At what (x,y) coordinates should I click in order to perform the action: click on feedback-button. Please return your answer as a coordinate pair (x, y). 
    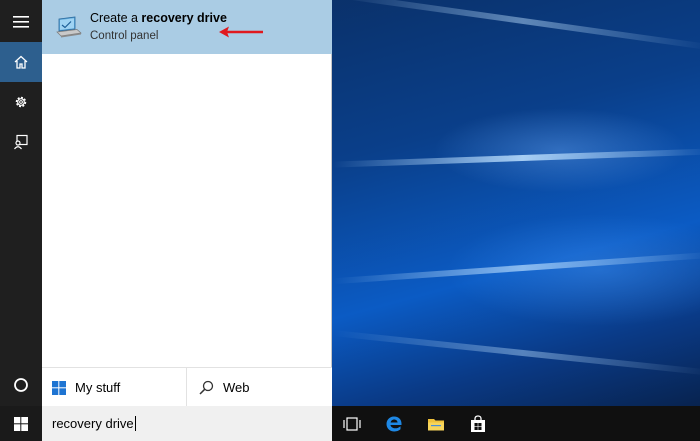
    Looking at the image, I should click on (21, 142).